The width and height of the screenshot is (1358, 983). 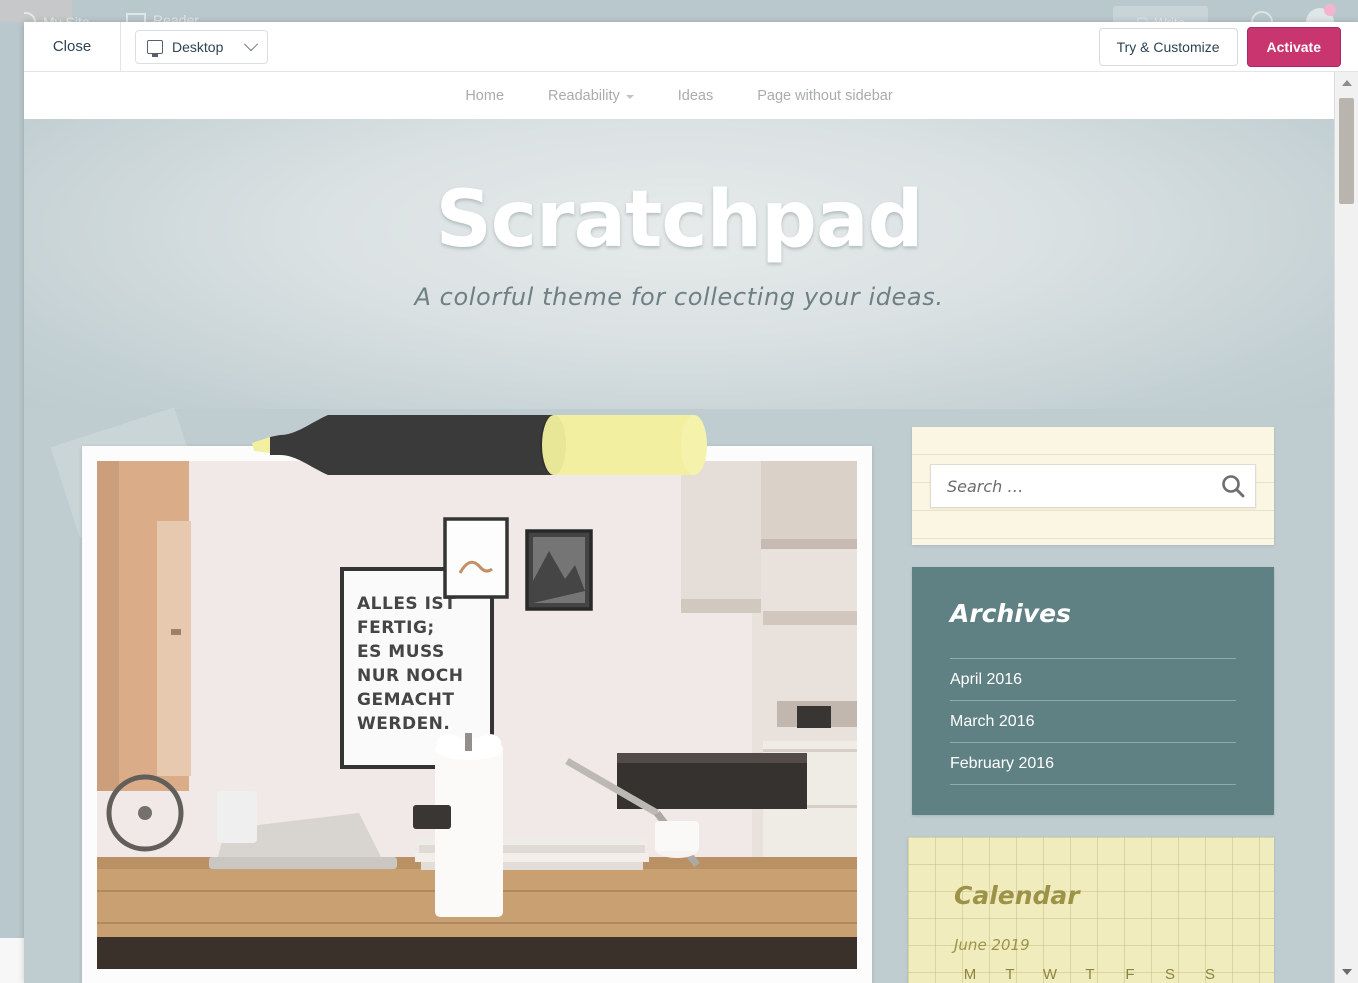 What do you see at coordinates (1130, 974) in the screenshot?
I see `calendar-day-header-fri: F` at bounding box center [1130, 974].